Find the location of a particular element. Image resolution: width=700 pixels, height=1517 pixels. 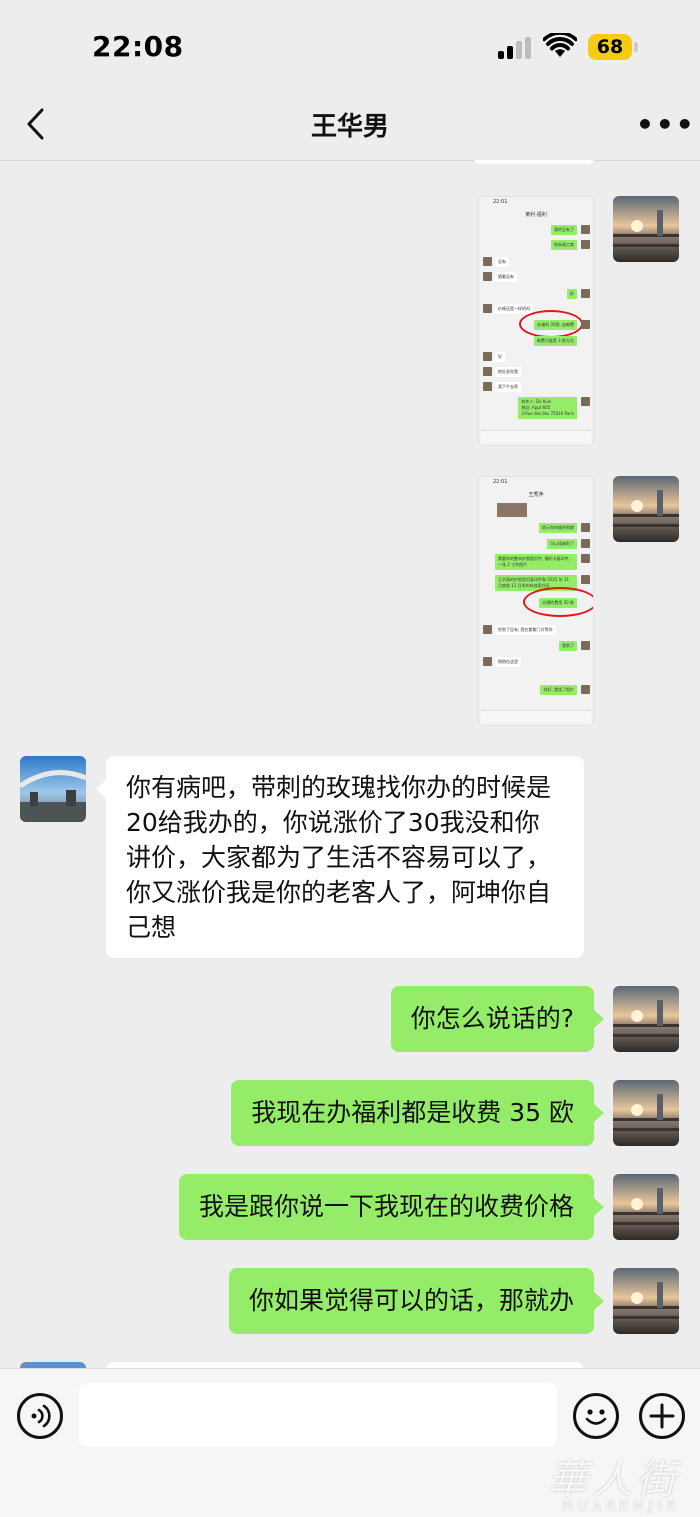

battery-tip is located at coordinates (636, 47).